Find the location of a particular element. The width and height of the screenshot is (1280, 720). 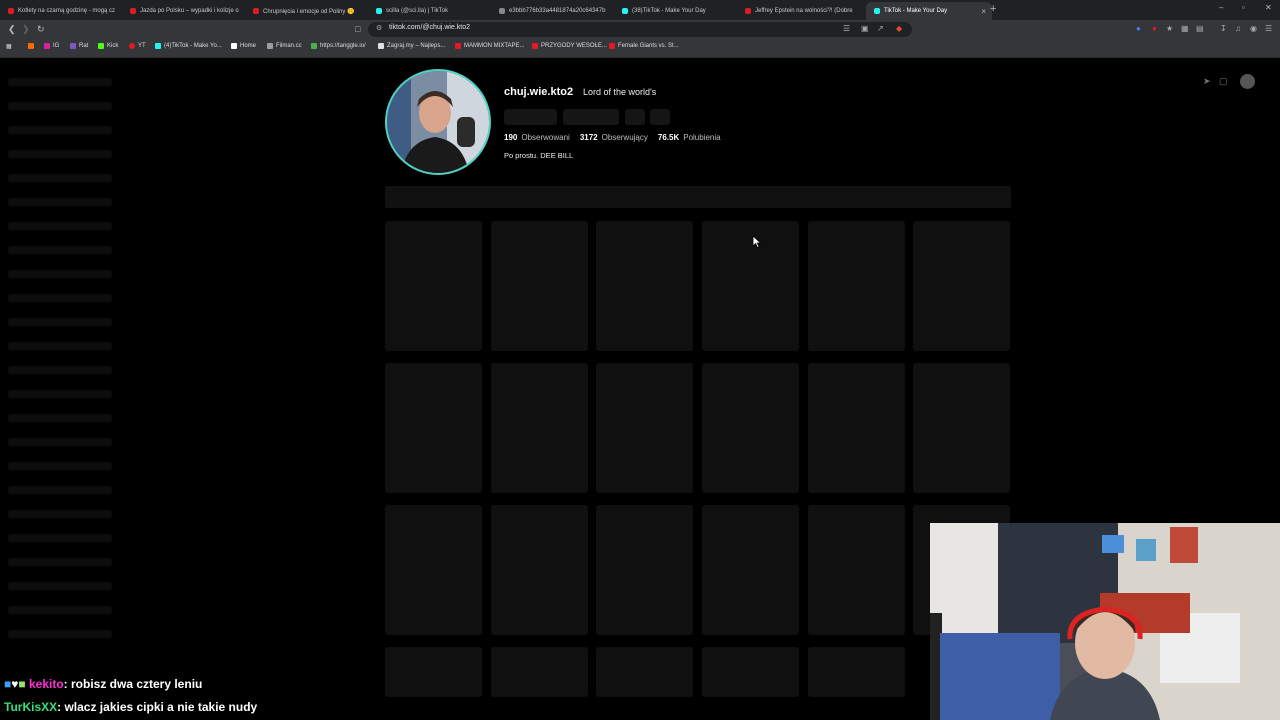

avatar-photo is located at coordinates (438, 122).